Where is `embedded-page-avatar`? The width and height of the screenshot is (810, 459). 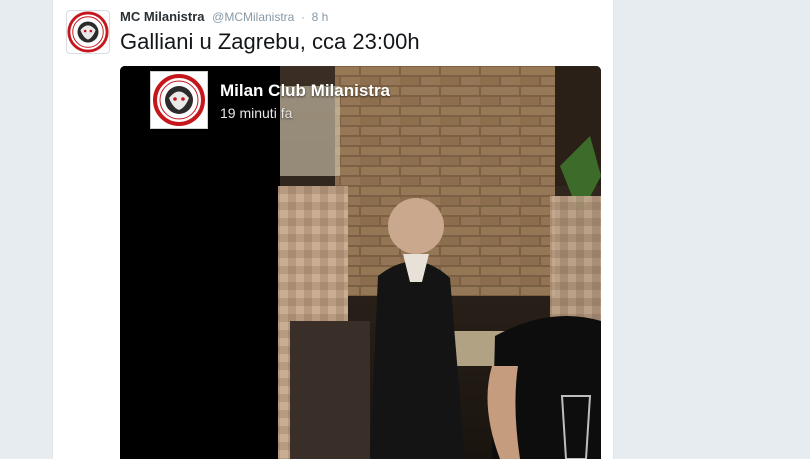 embedded-page-avatar is located at coordinates (179, 100).